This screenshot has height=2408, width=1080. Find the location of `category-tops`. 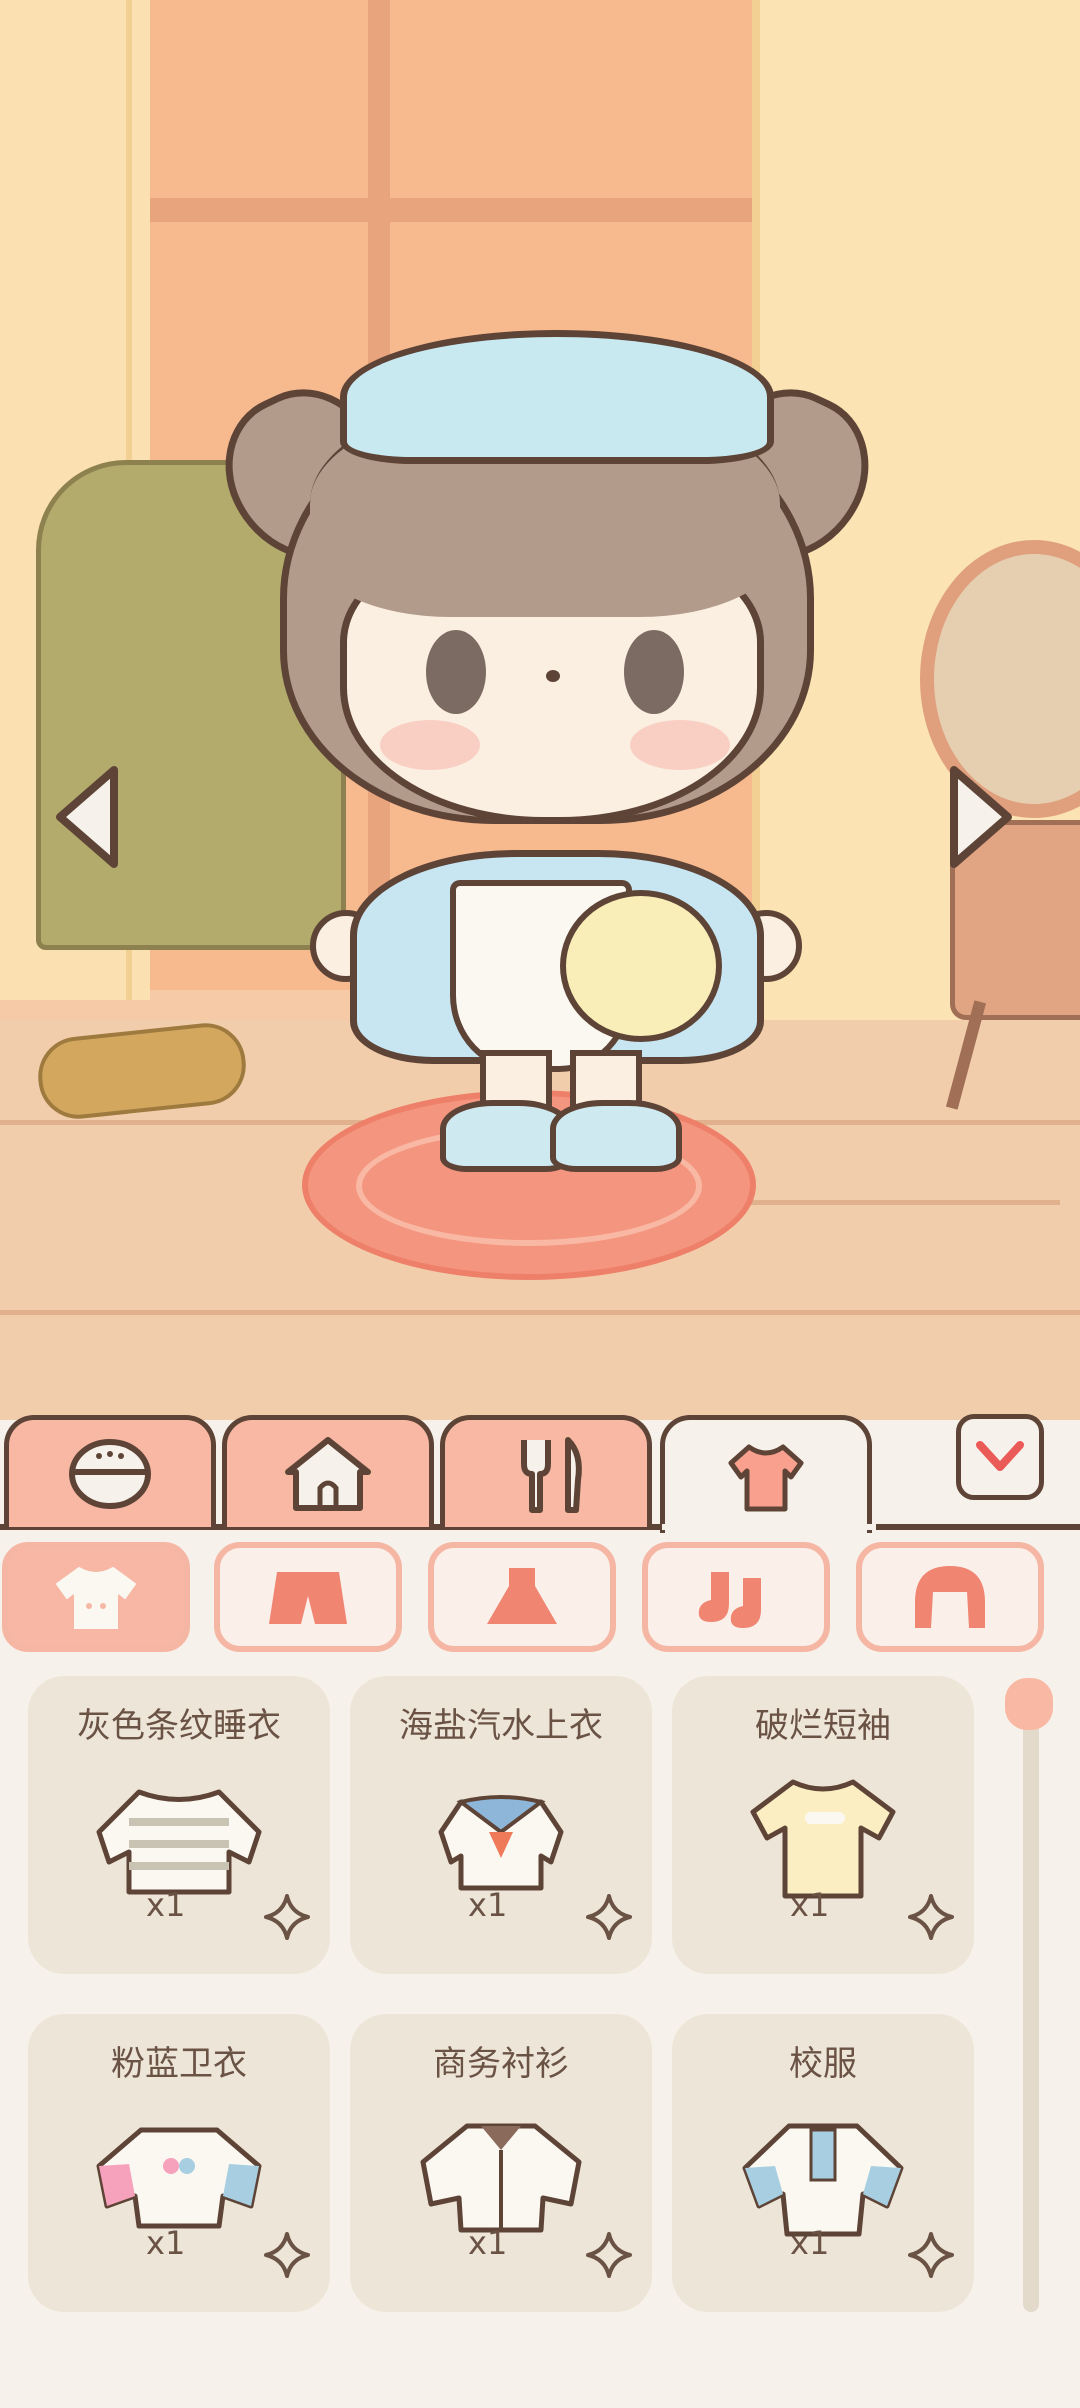

category-tops is located at coordinates (96, 1597).